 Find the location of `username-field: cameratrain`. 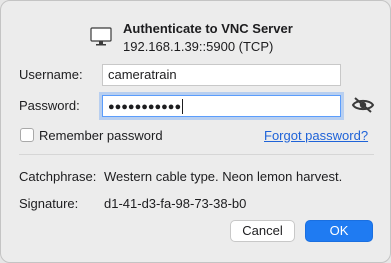

username-field: cameratrain is located at coordinates (221, 75).